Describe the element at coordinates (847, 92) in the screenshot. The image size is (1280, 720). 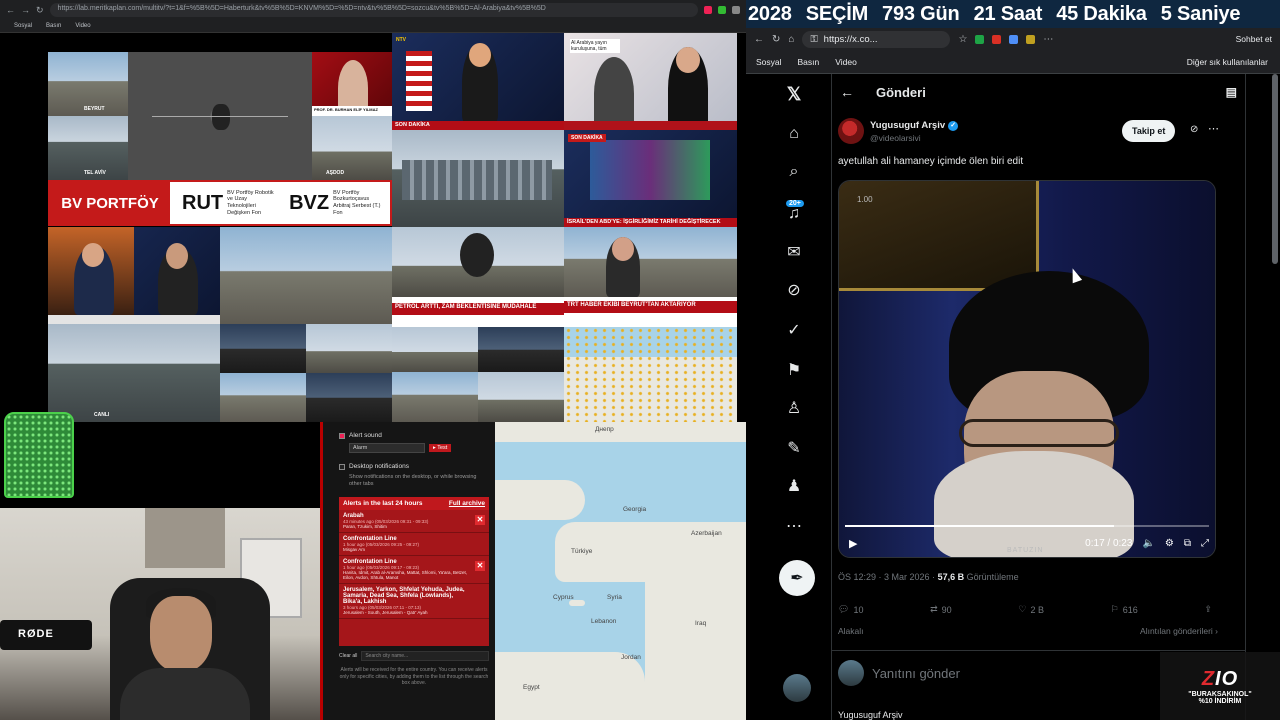
I see `back-arrow-icon: ←` at that location.